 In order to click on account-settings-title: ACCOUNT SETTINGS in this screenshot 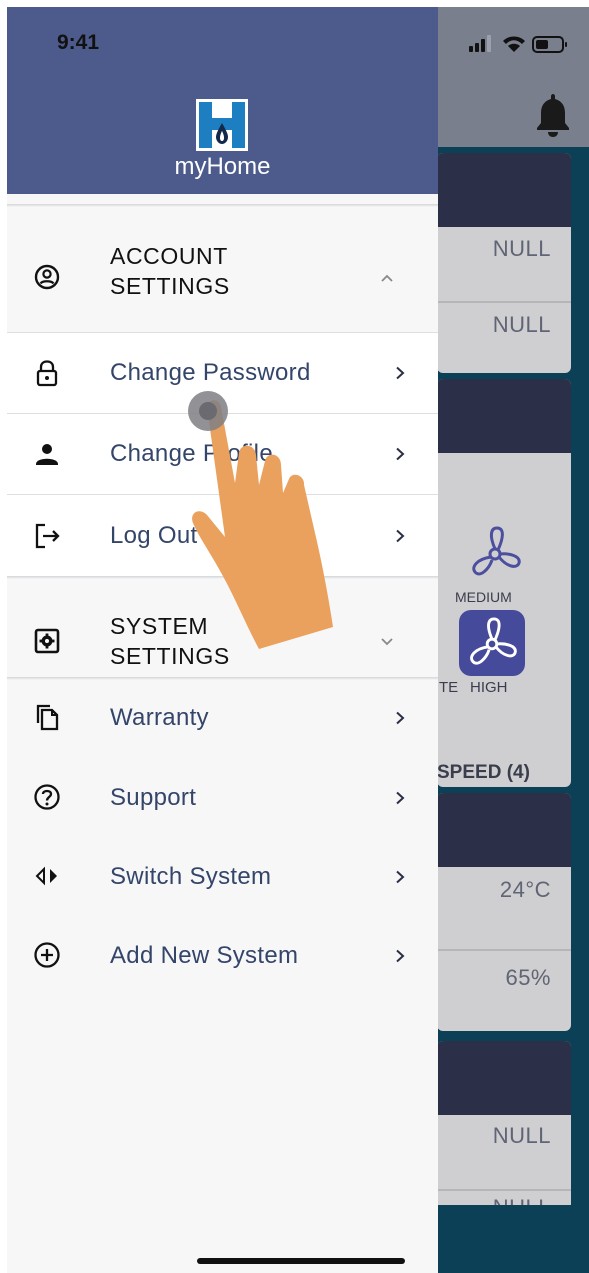, I will do `click(170, 271)`.